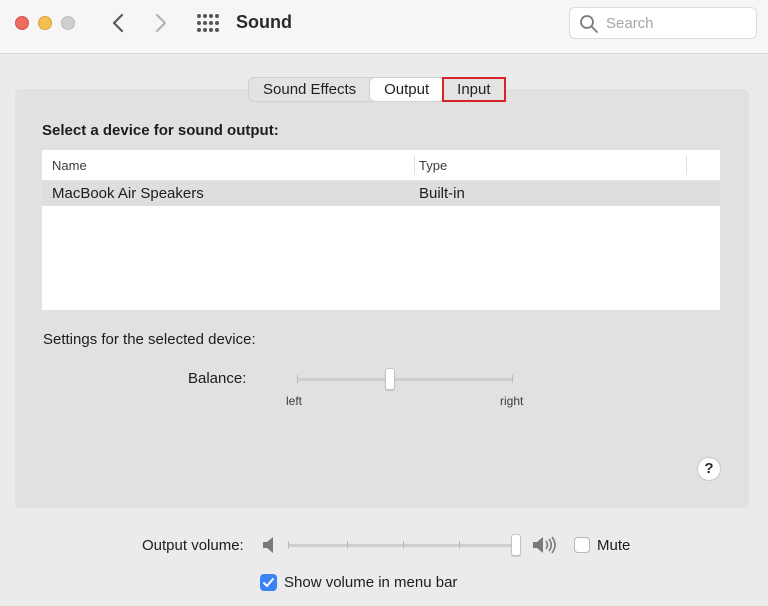 The width and height of the screenshot is (768, 606). I want to click on window-title: Sound, so click(264, 22).